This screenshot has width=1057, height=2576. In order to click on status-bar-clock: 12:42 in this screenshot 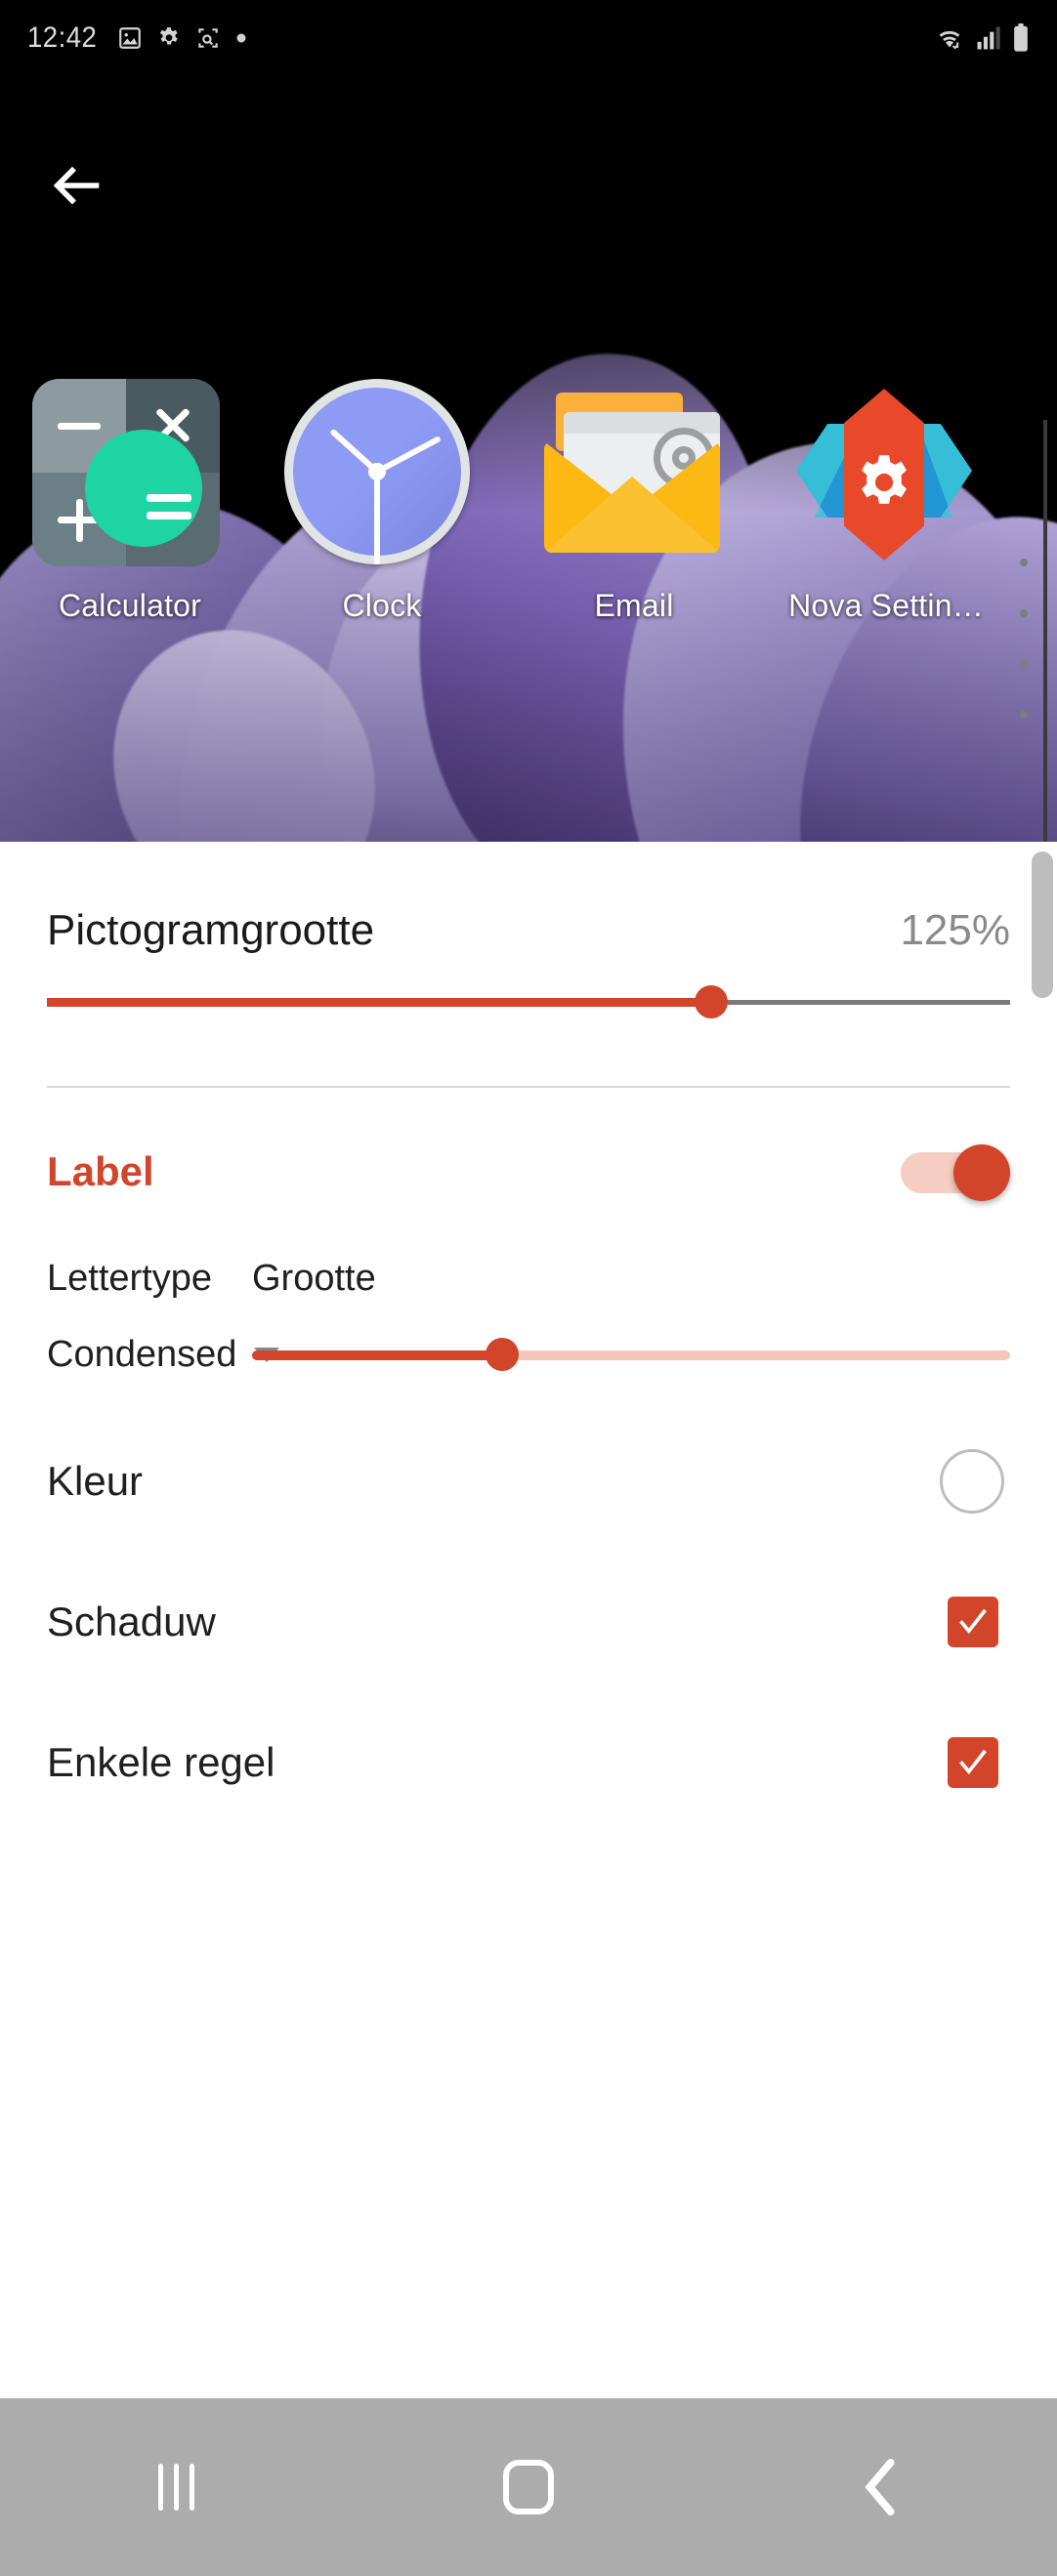, I will do `click(62, 37)`.